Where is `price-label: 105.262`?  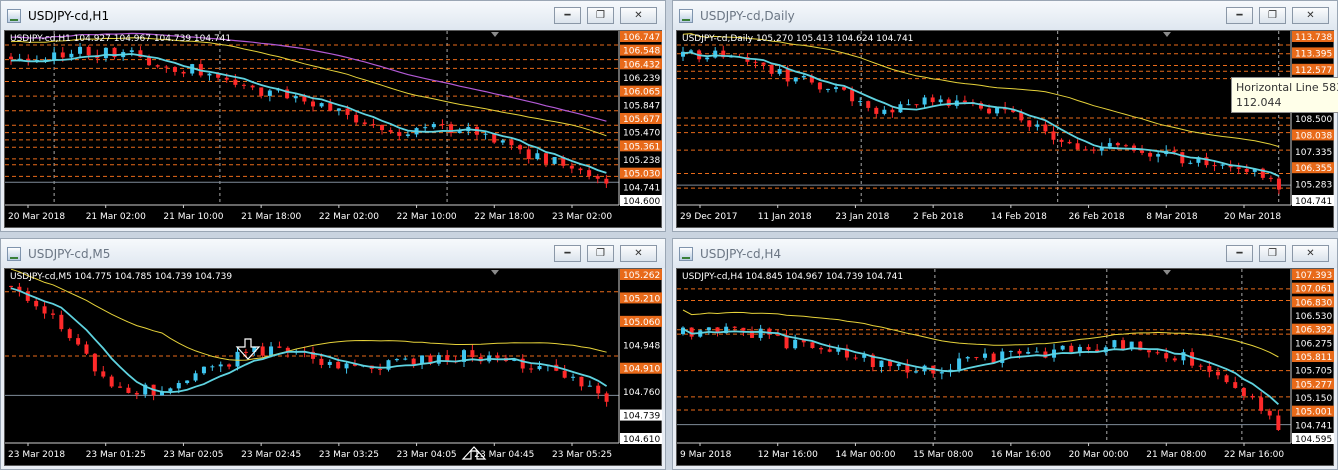 price-label: 105.262 is located at coordinates (641, 276).